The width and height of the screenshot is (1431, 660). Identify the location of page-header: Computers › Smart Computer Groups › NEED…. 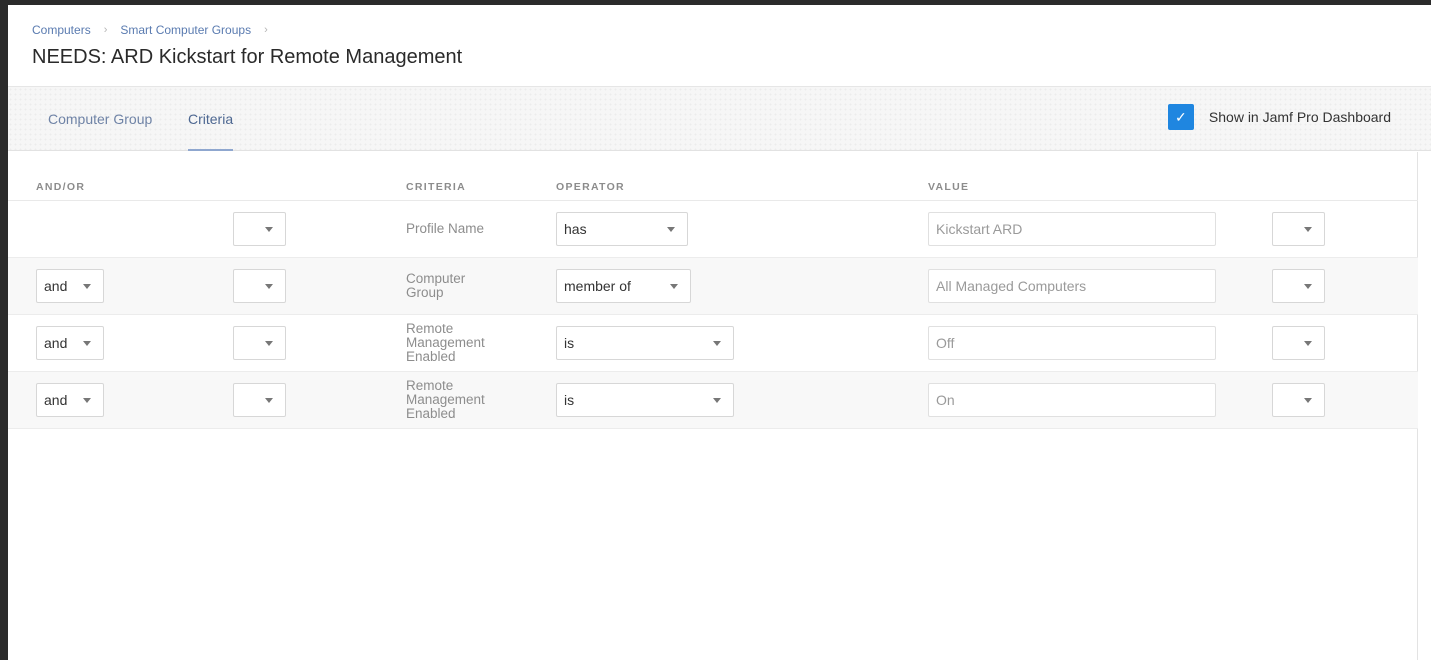
(719, 46).